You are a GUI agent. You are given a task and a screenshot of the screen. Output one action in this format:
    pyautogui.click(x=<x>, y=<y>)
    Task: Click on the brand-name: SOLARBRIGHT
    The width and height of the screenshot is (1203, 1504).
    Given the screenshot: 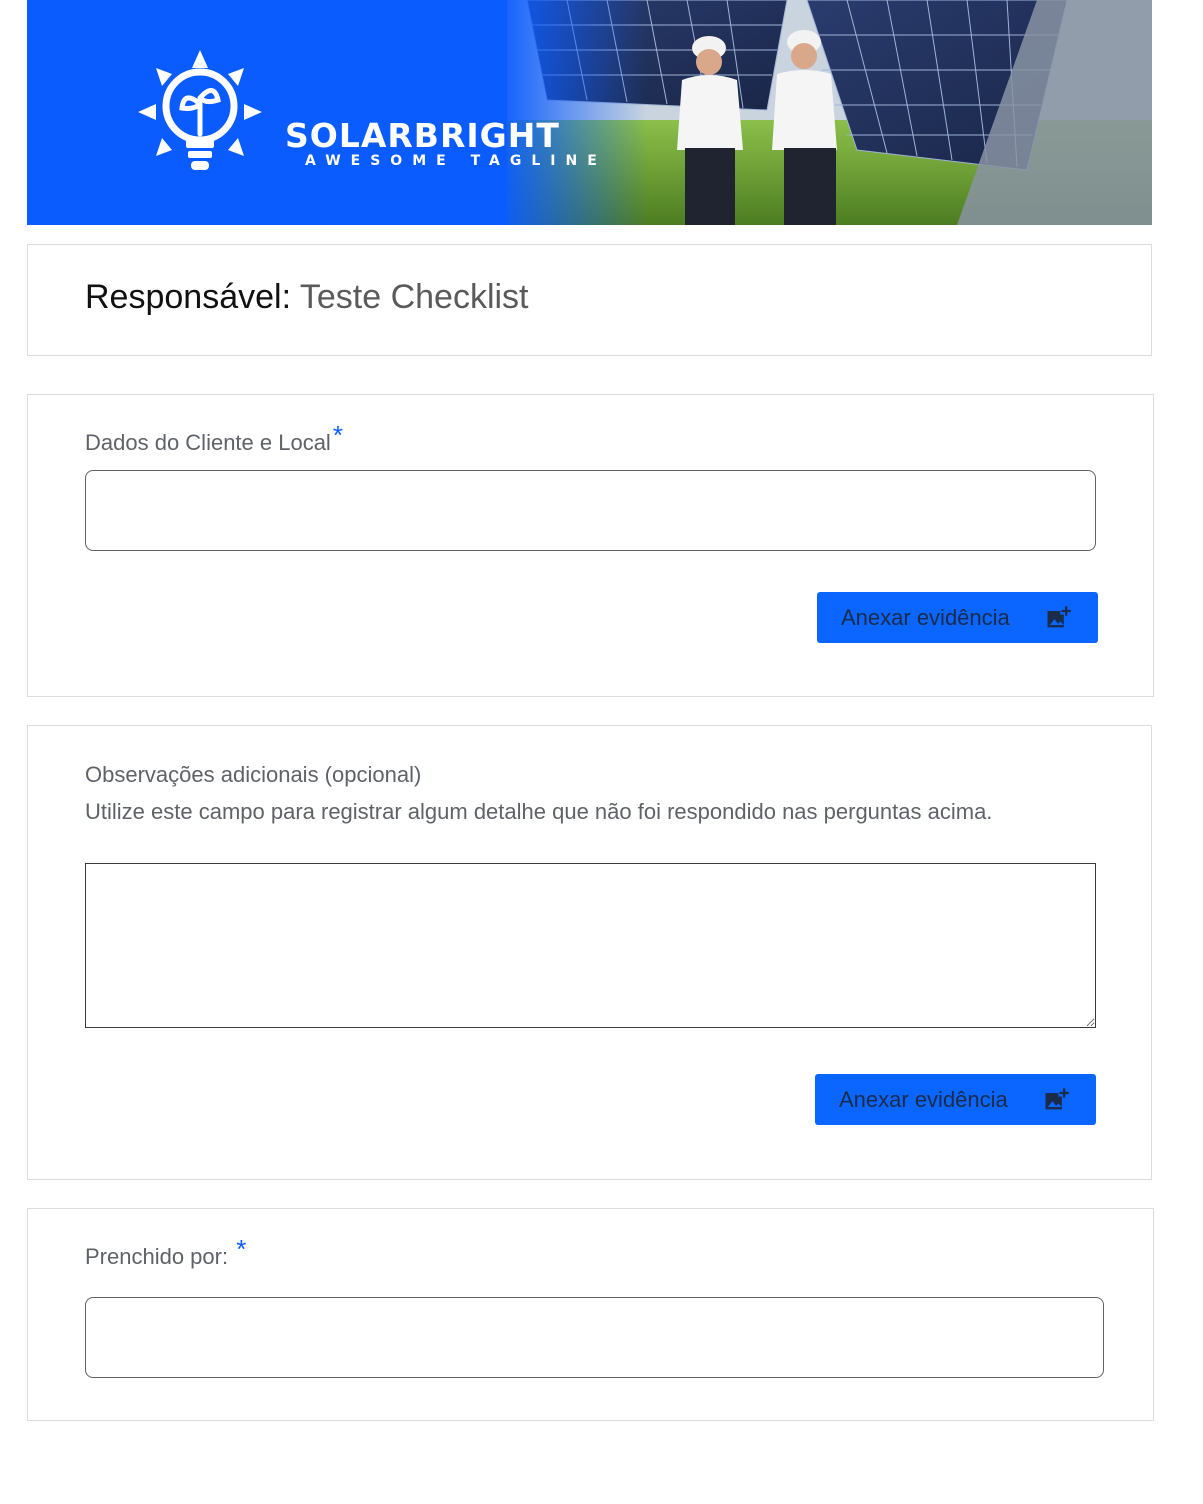 What is the action you would take?
    pyautogui.click(x=422, y=135)
    